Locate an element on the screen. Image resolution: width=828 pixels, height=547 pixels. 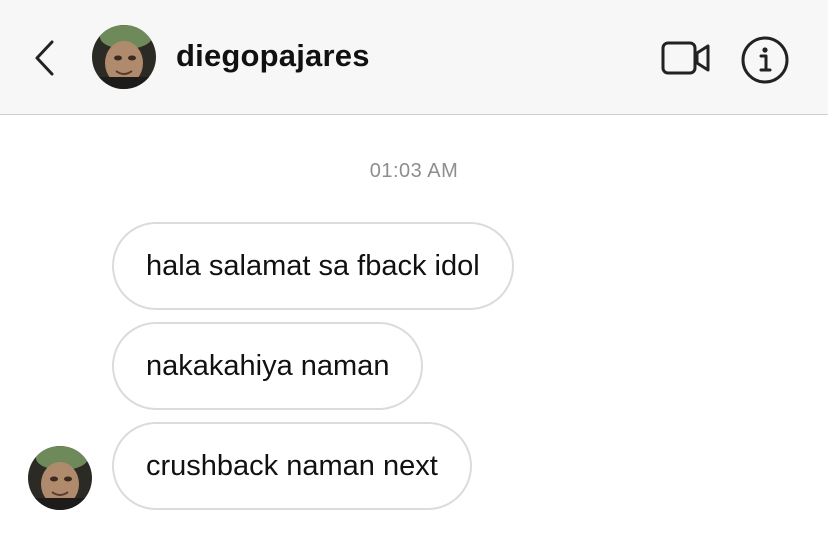
video-camera-icon is located at coordinates (685, 58).